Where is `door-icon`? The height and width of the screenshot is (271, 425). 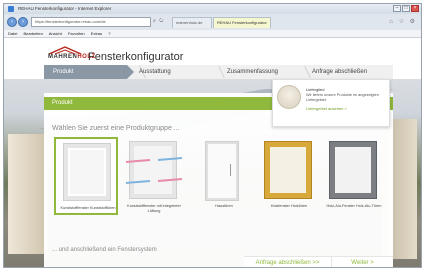
door-icon is located at coordinates (222, 171).